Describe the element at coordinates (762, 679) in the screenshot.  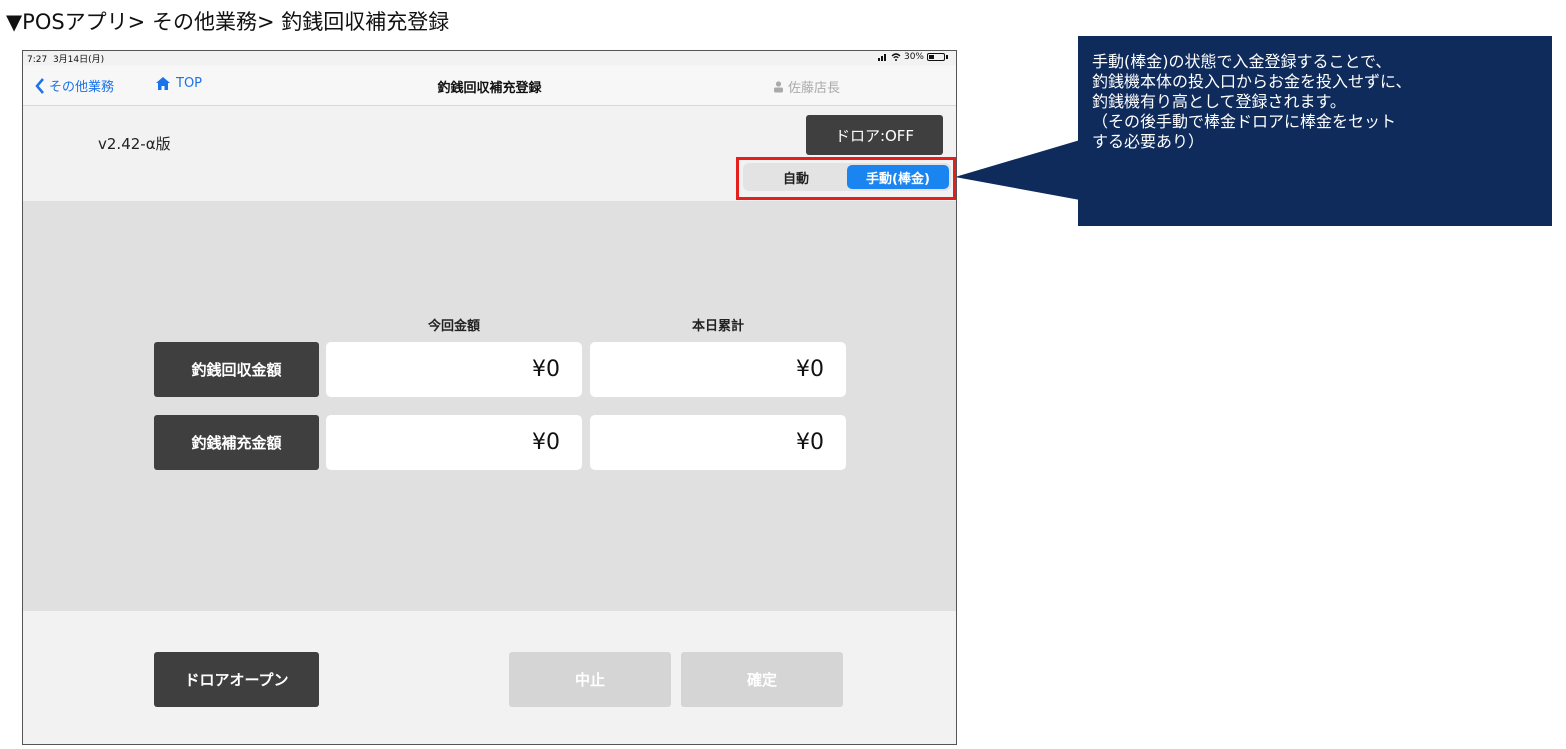
I see `confirm-button: 確定` at that location.